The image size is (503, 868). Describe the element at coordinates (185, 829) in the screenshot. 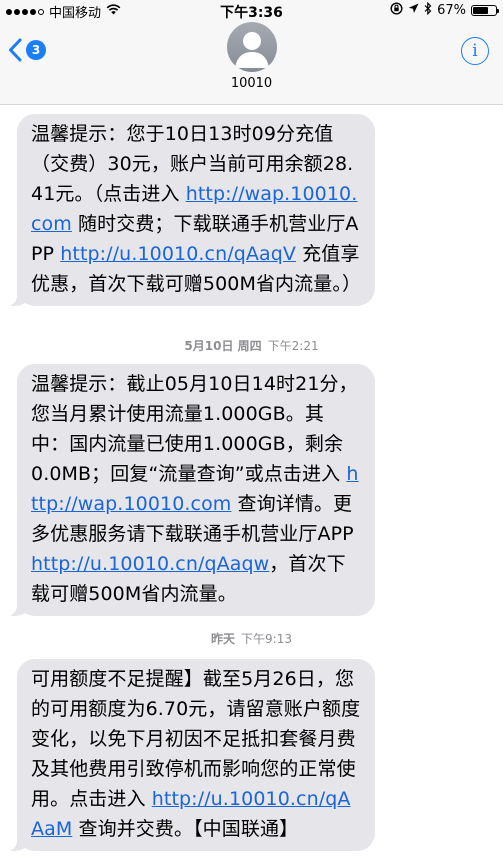

I see `message-text-segment: 查询并交费。【中国联通】` at that location.